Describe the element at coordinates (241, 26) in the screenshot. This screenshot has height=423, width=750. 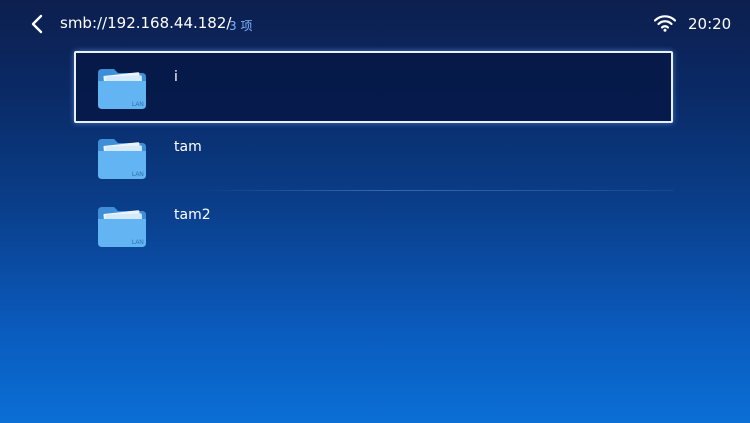
I see `item-count: 3 项` at that location.